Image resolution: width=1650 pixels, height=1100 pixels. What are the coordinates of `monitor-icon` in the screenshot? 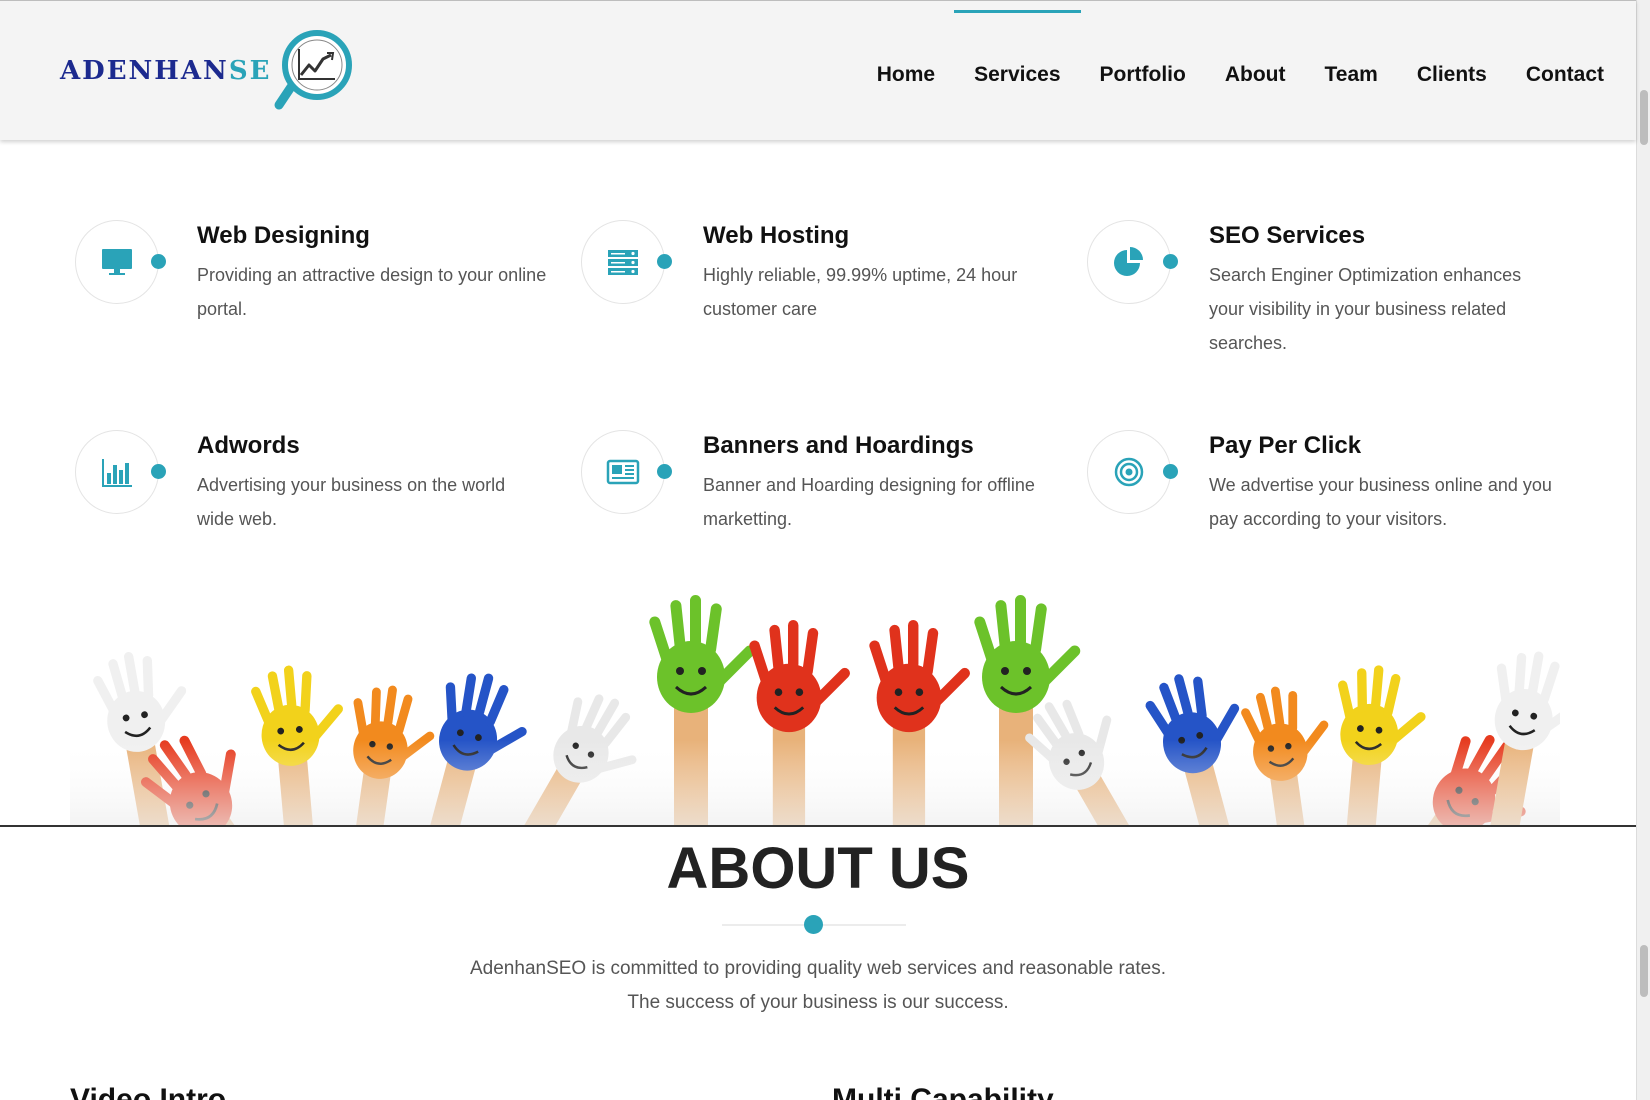 It's located at (117, 262).